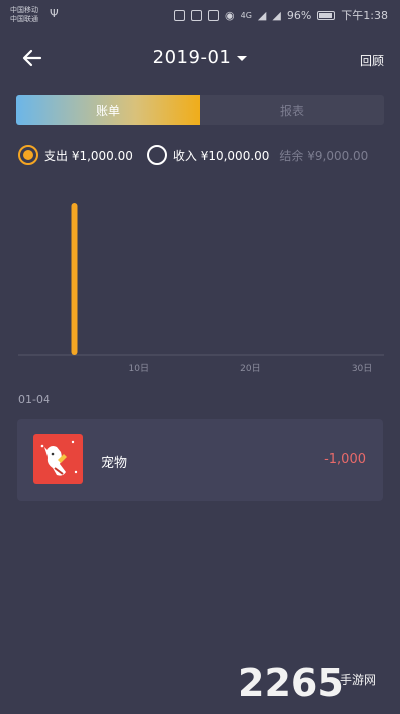 The height and width of the screenshot is (714, 400). I want to click on category-name: 宠物, so click(114, 463).